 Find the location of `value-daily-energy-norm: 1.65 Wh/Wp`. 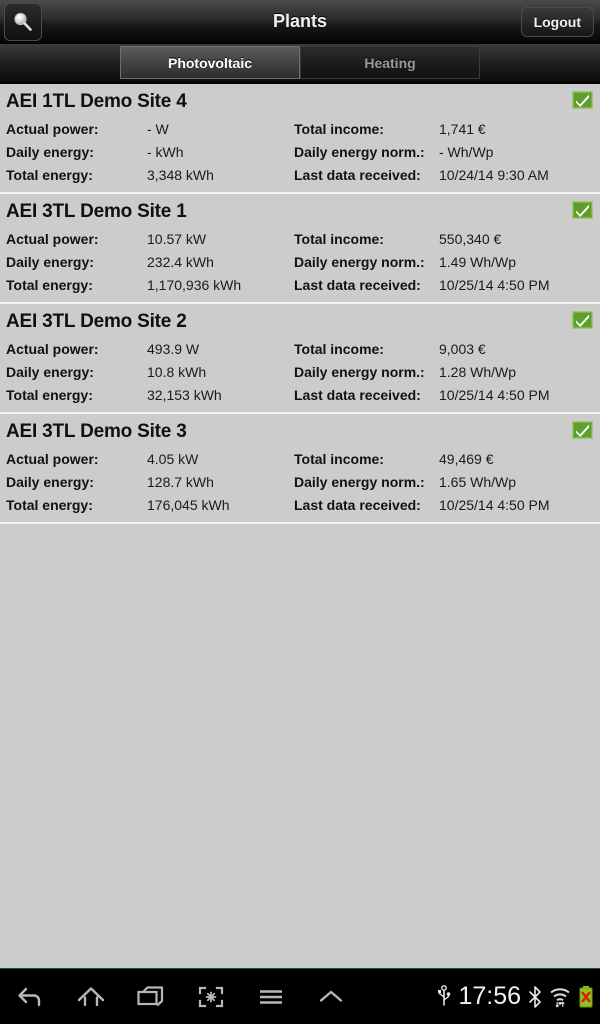

value-daily-energy-norm: 1.65 Wh/Wp is located at coordinates (478, 481).